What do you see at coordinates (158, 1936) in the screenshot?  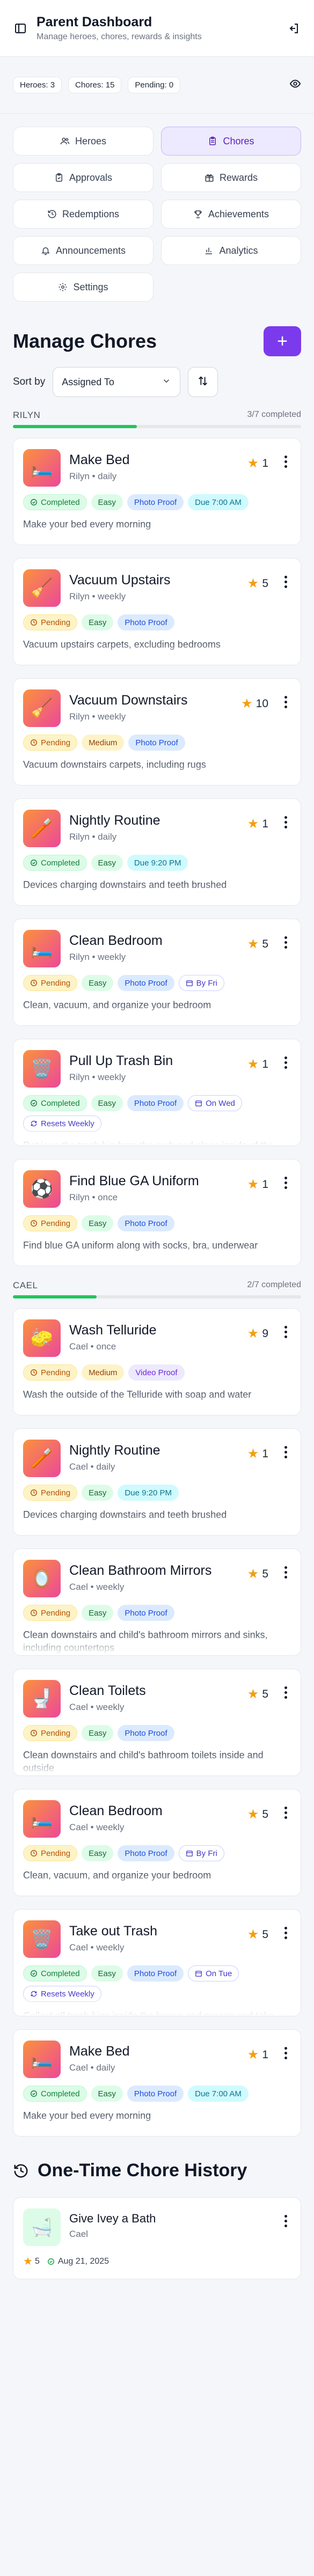 I see `chore-info: Take out Trash Cael • weekly` at bounding box center [158, 1936].